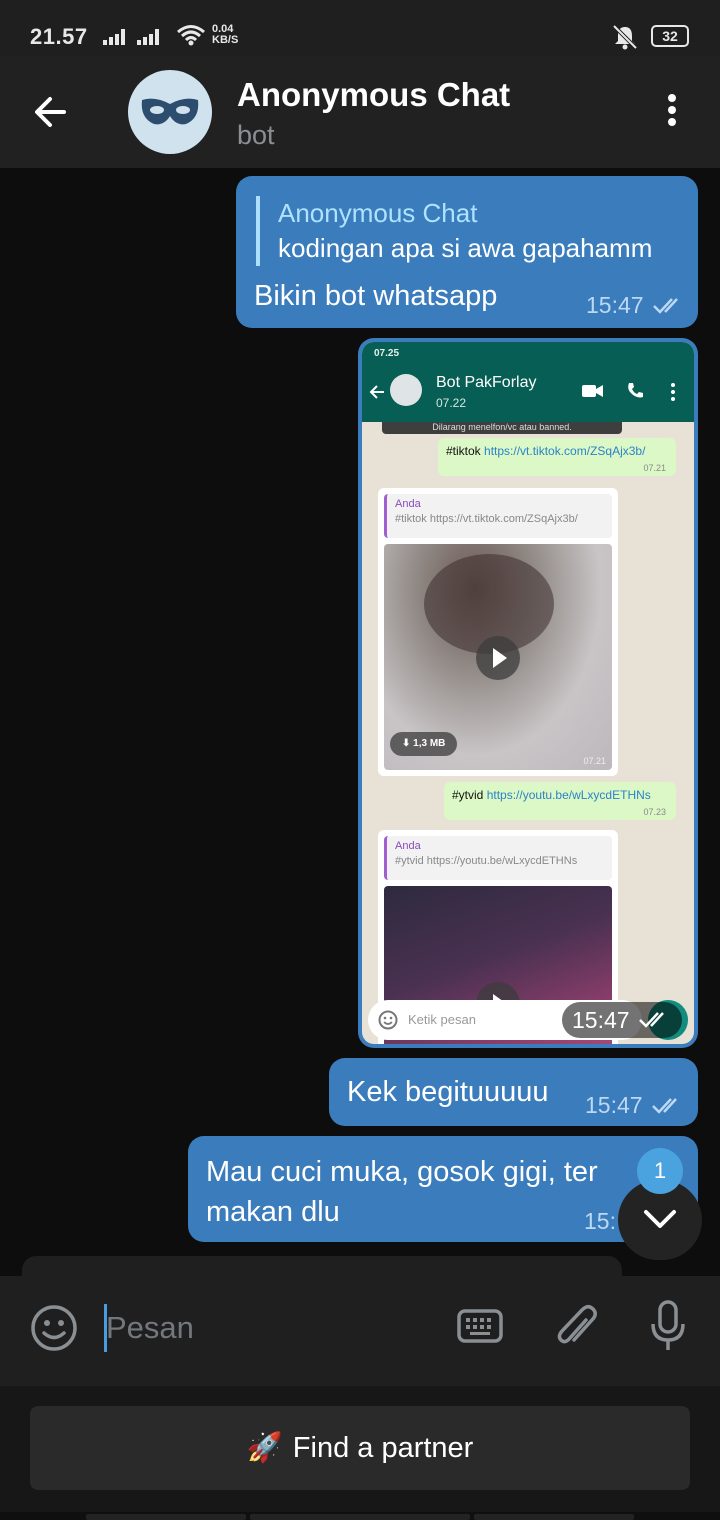 This screenshot has width=720, height=1520. I want to click on message-text: Mau cuci muka, gosok gigi, ter makan dlu, so click(402, 1192).